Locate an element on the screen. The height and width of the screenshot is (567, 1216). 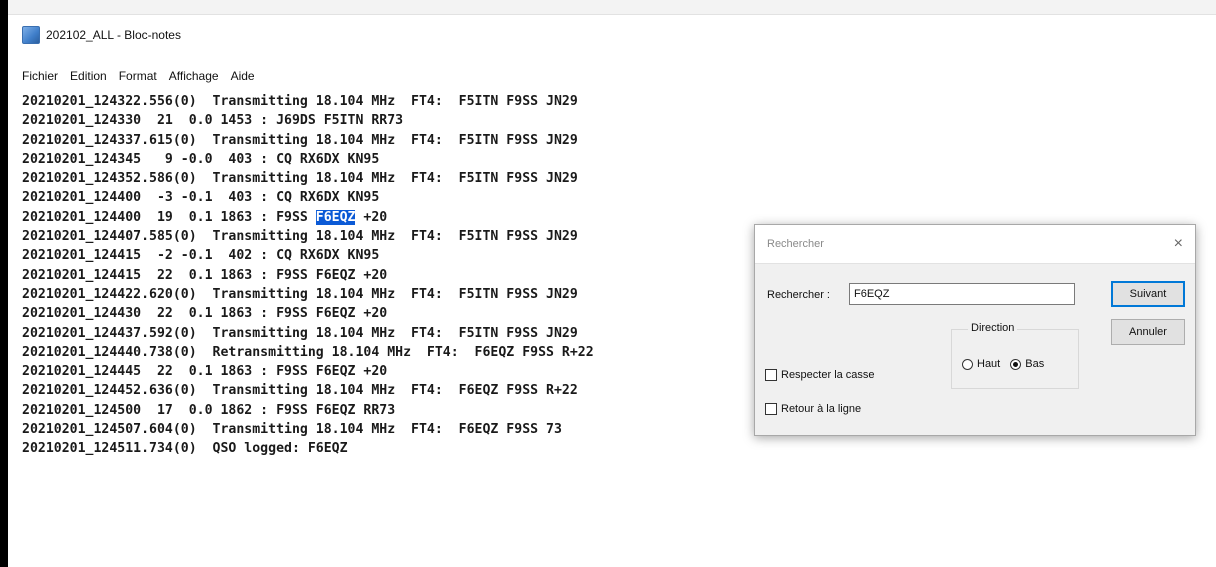
match-case-label: Respecter la casse is located at coordinates (828, 375).